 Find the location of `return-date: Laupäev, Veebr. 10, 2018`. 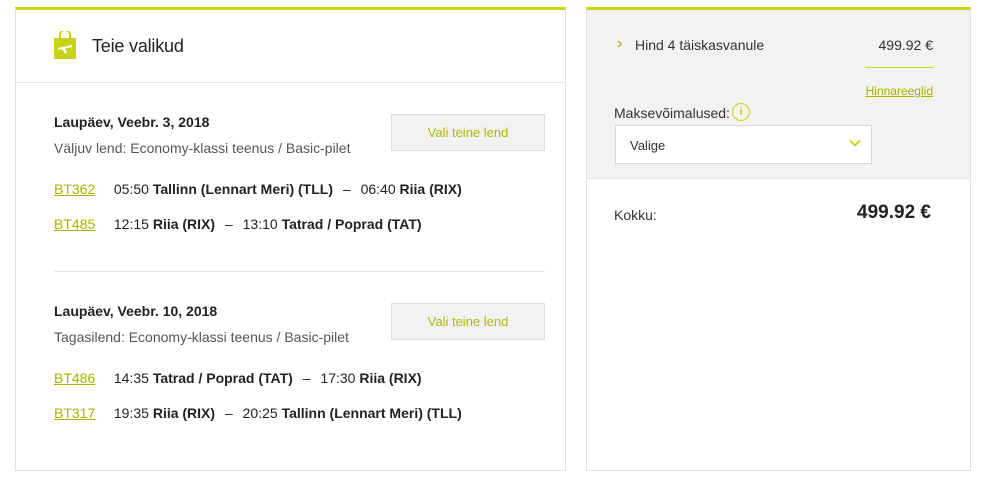

return-date: Laupäev, Veebr. 10, 2018 is located at coordinates (136, 311).